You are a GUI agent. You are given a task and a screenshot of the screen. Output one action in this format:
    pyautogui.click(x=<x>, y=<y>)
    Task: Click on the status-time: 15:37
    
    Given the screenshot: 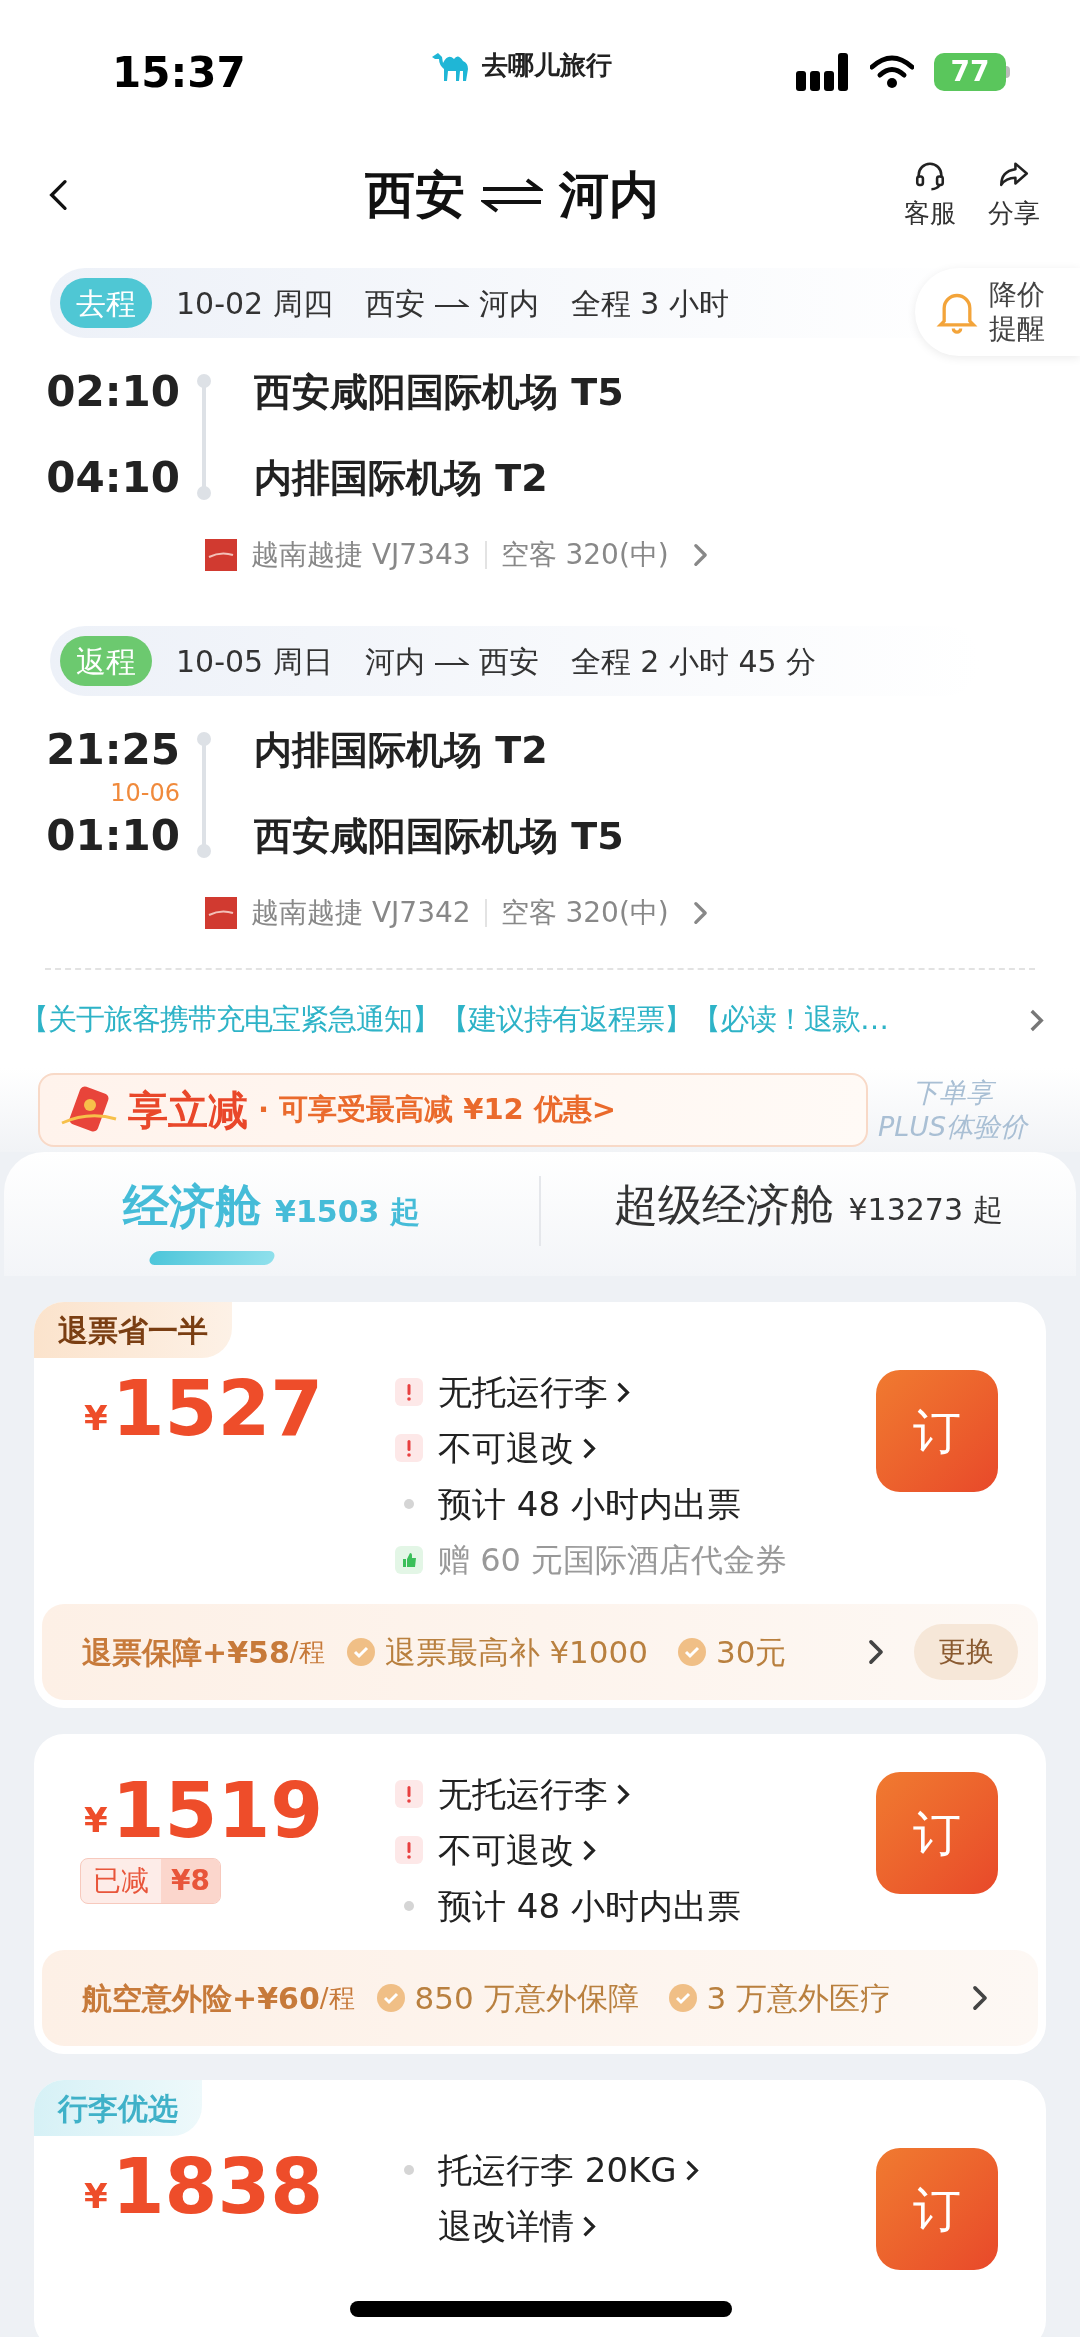 What is the action you would take?
    pyautogui.click(x=179, y=72)
    